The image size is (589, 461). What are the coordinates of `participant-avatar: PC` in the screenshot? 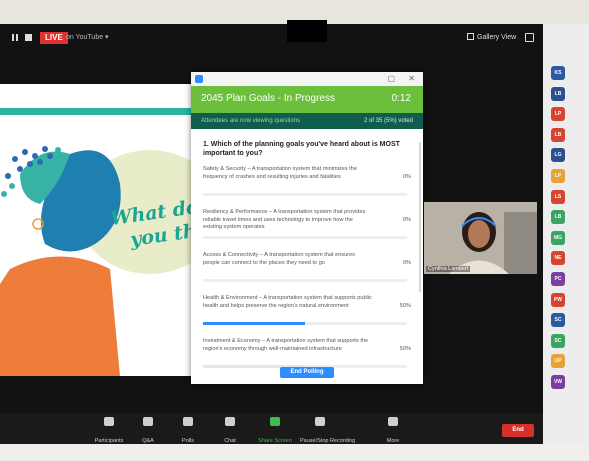 It's located at (558, 278).